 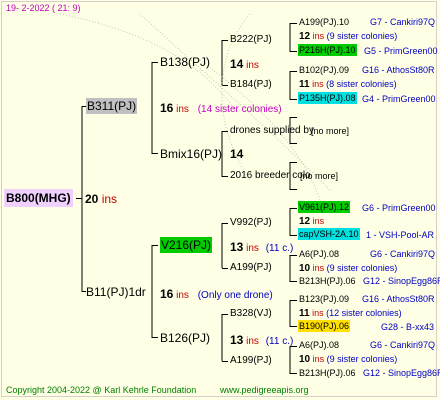 What do you see at coordinates (237, 340) in the screenshot?
I see `gen2-num-4: 13` at bounding box center [237, 340].